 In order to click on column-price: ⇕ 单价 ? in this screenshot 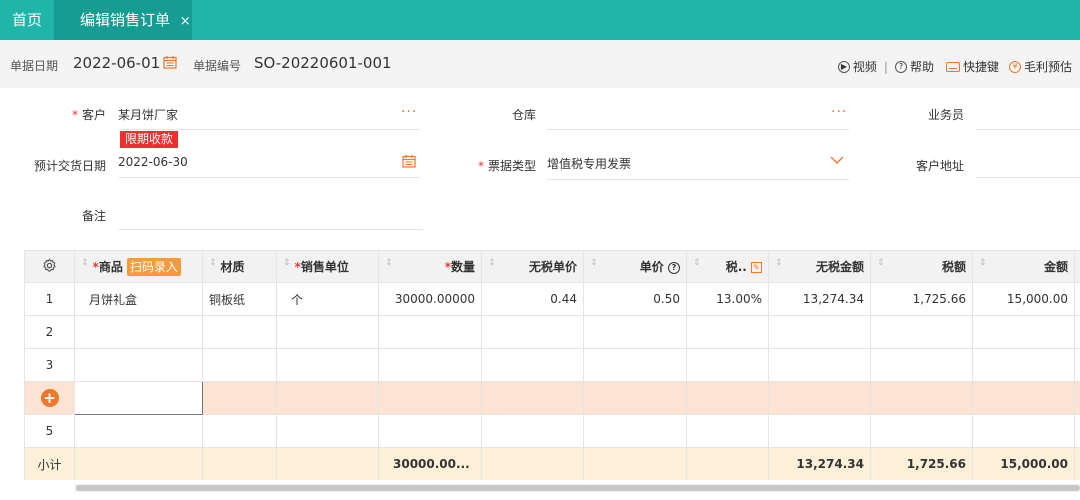, I will do `click(635, 266)`.